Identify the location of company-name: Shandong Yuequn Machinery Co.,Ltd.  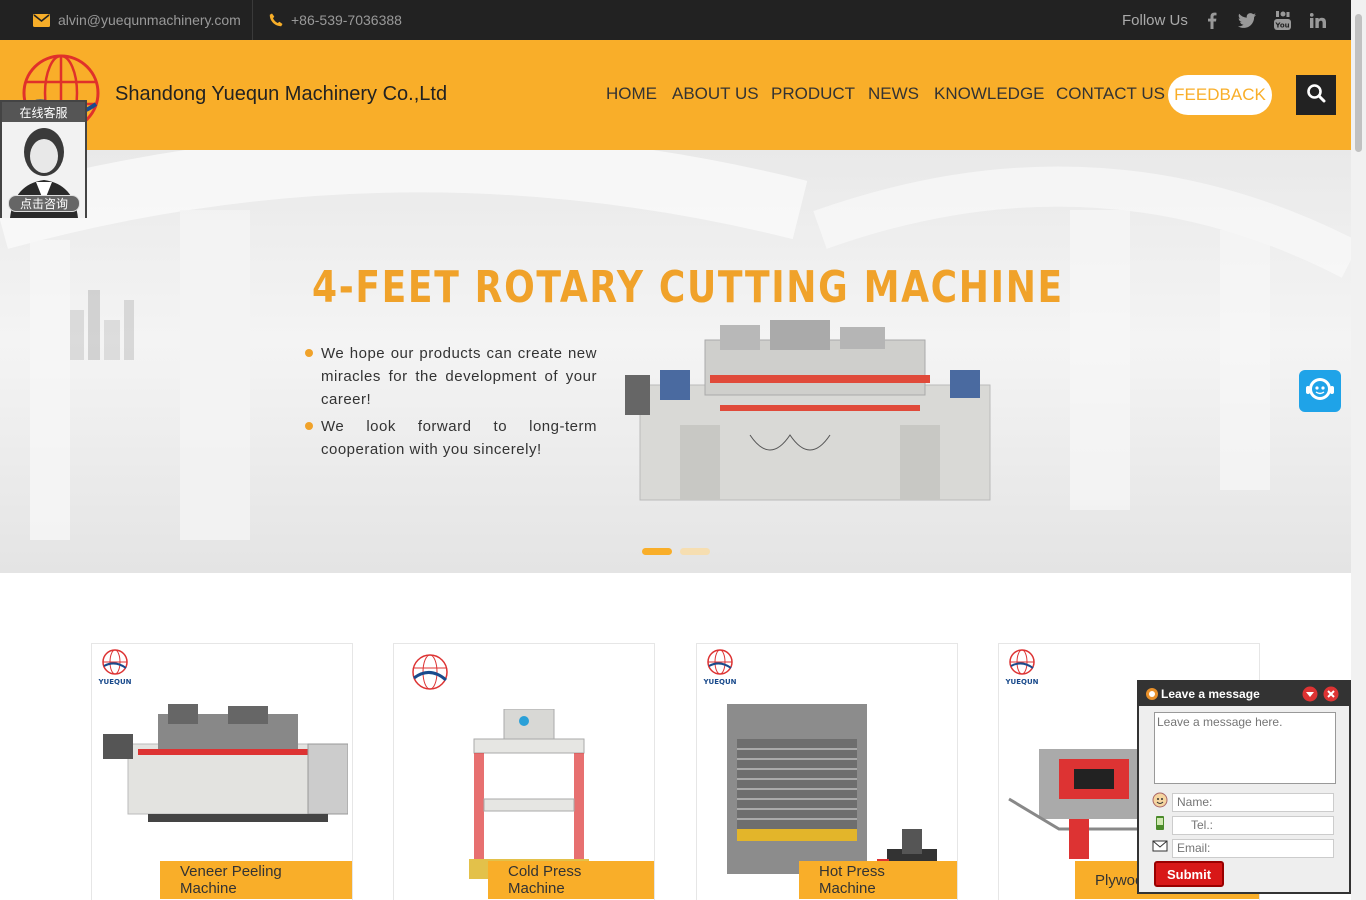
(281, 94).